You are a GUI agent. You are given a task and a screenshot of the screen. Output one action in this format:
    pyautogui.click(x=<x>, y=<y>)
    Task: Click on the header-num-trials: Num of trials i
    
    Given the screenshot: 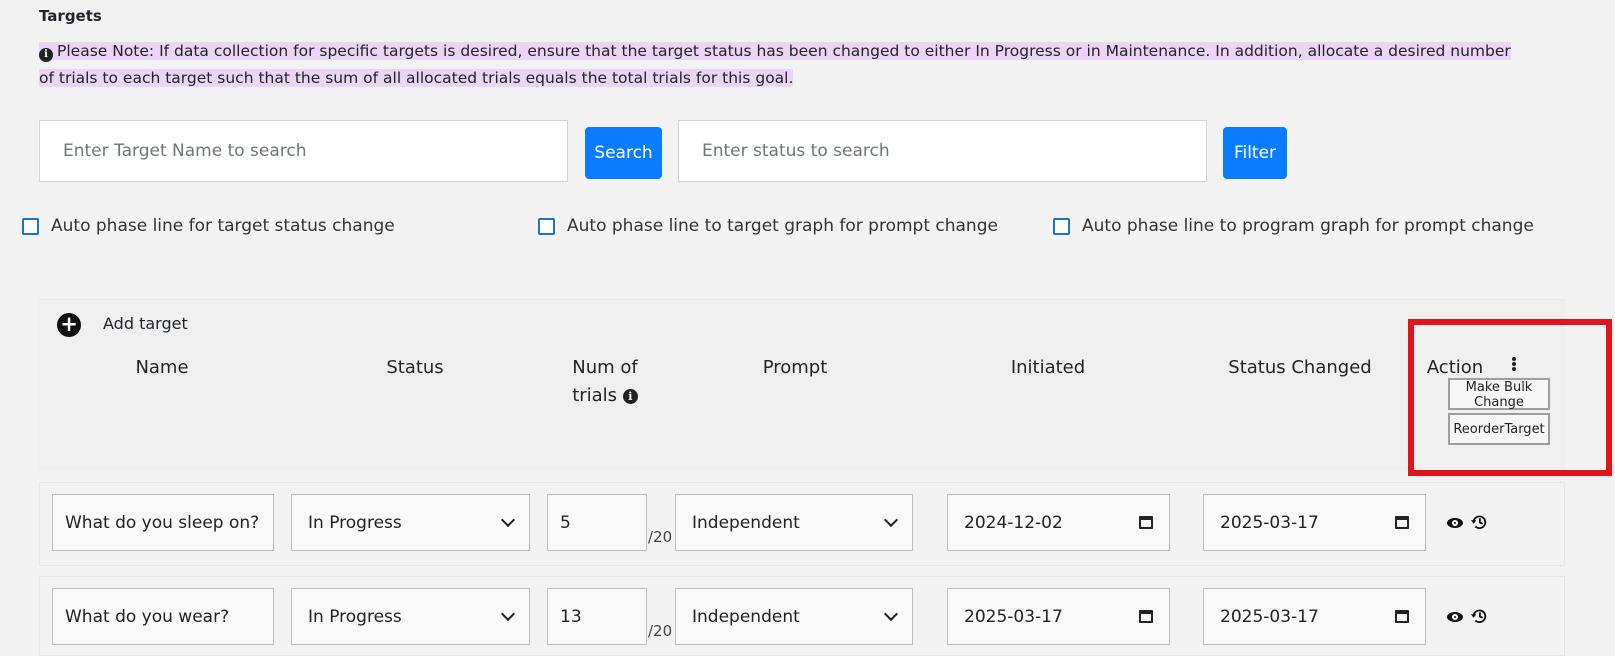 What is the action you would take?
    pyautogui.click(x=605, y=381)
    